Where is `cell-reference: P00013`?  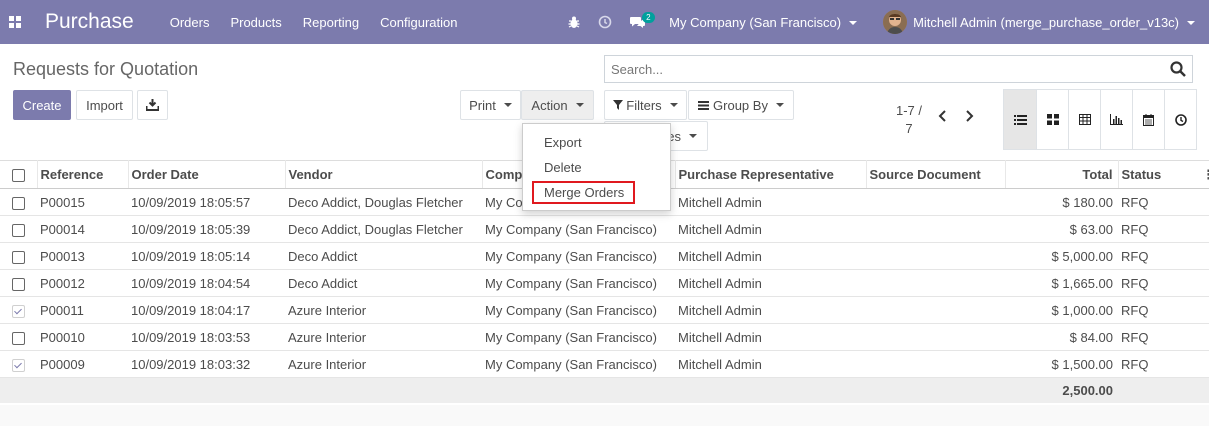
cell-reference: P00013 is located at coordinates (82, 256).